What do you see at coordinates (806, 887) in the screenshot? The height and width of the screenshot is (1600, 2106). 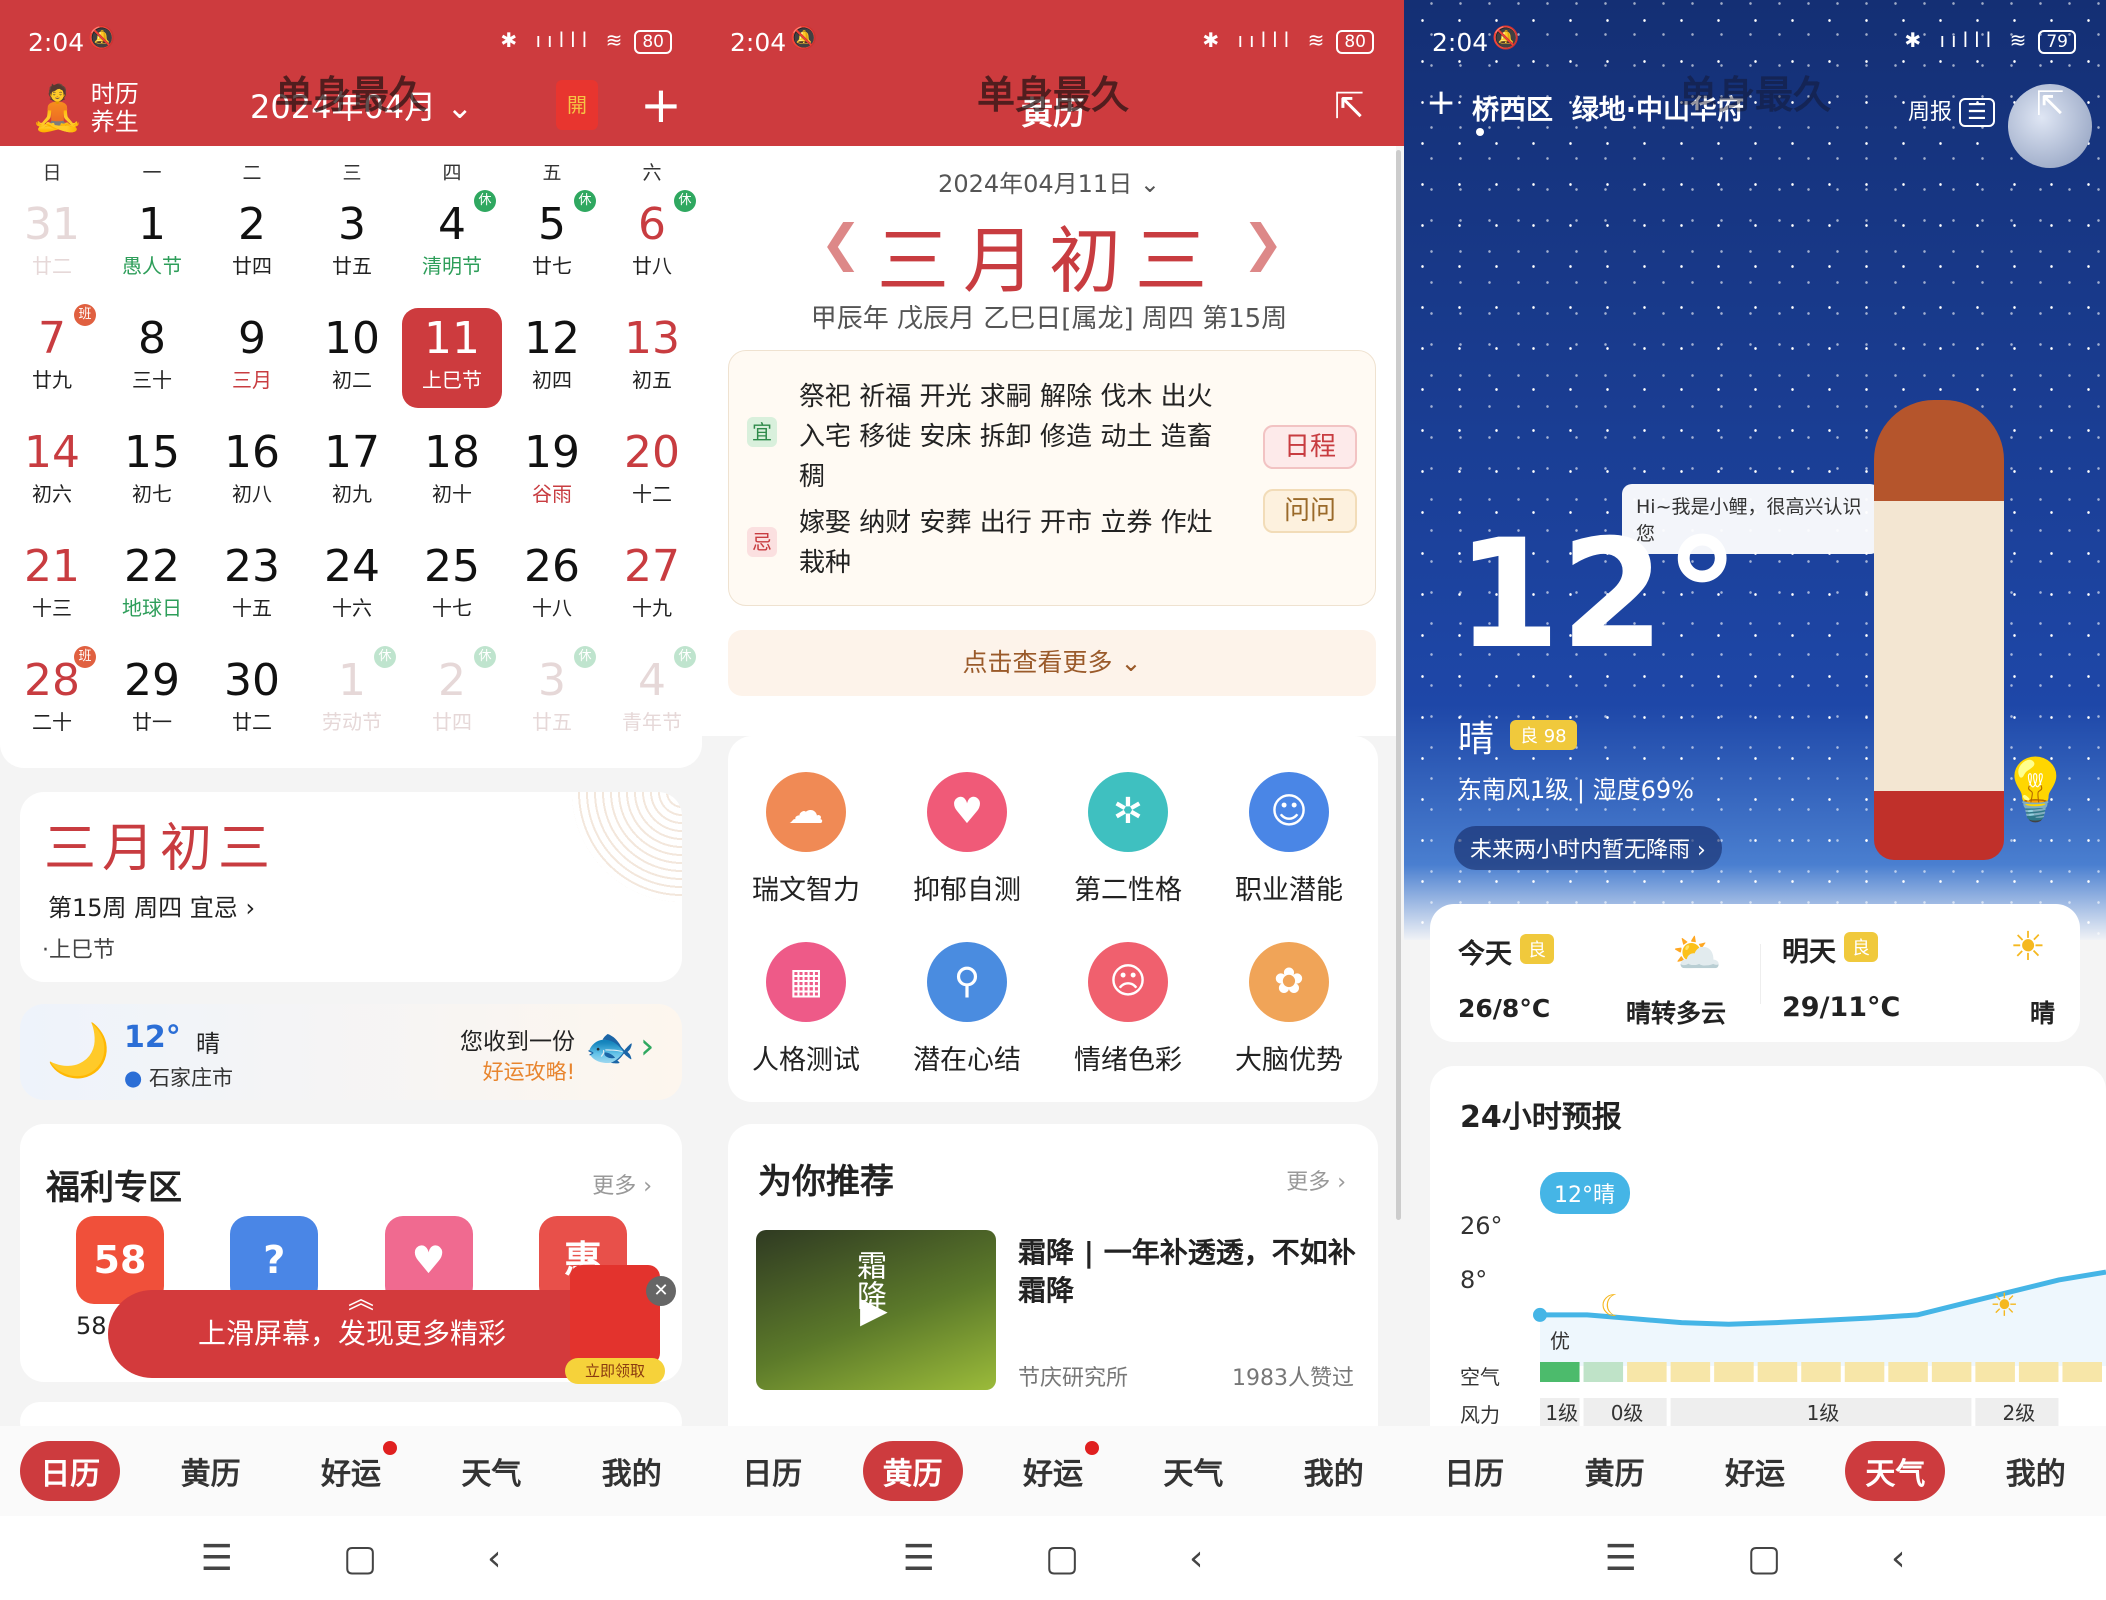 I see `test-label: 瑞文智力` at bounding box center [806, 887].